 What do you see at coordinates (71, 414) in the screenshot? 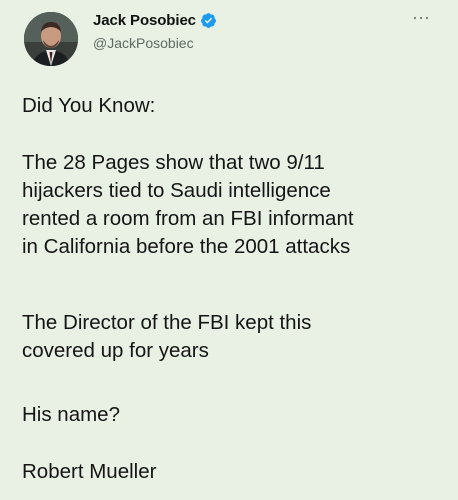
I see `tweet-text-paragraph-4: His name?` at bounding box center [71, 414].